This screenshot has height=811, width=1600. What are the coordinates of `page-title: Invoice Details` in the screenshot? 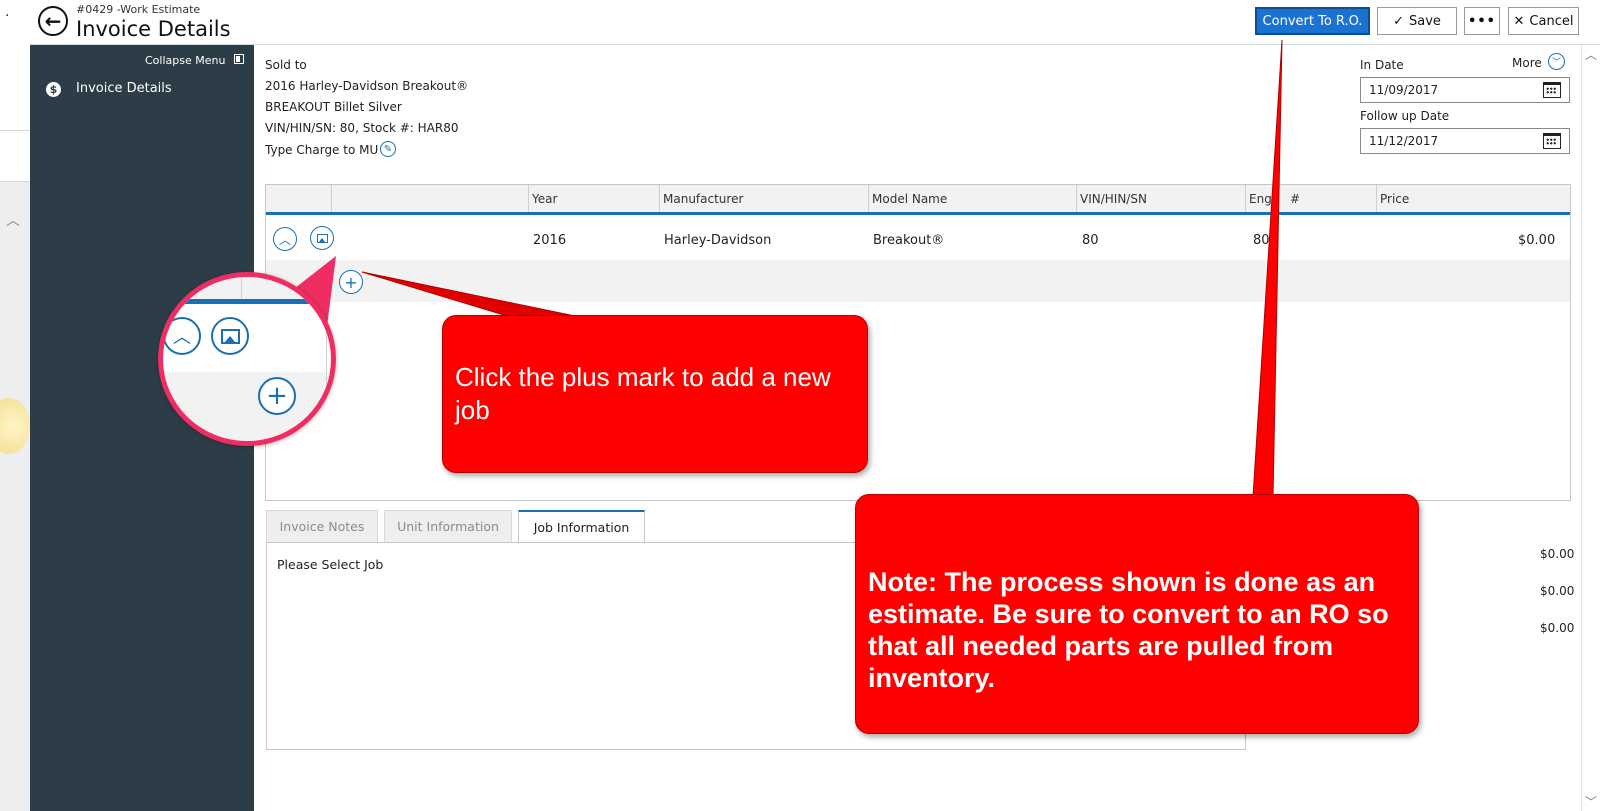 It's located at (153, 29).